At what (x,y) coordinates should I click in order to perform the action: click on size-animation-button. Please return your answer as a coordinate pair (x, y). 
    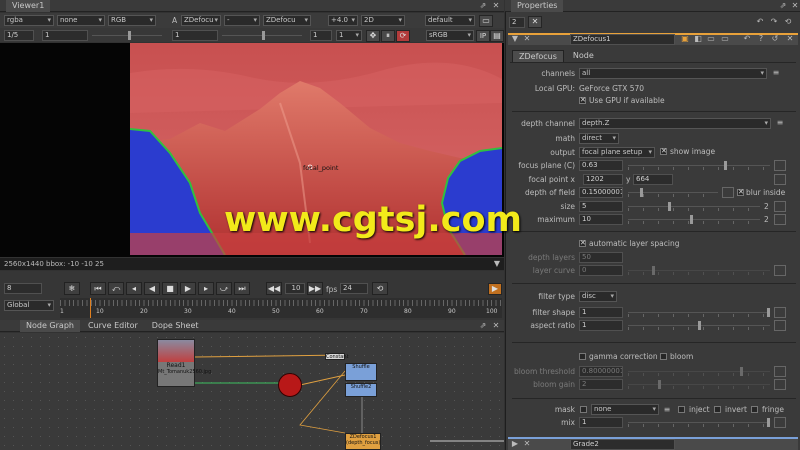
    Looking at the image, I should click on (780, 206).